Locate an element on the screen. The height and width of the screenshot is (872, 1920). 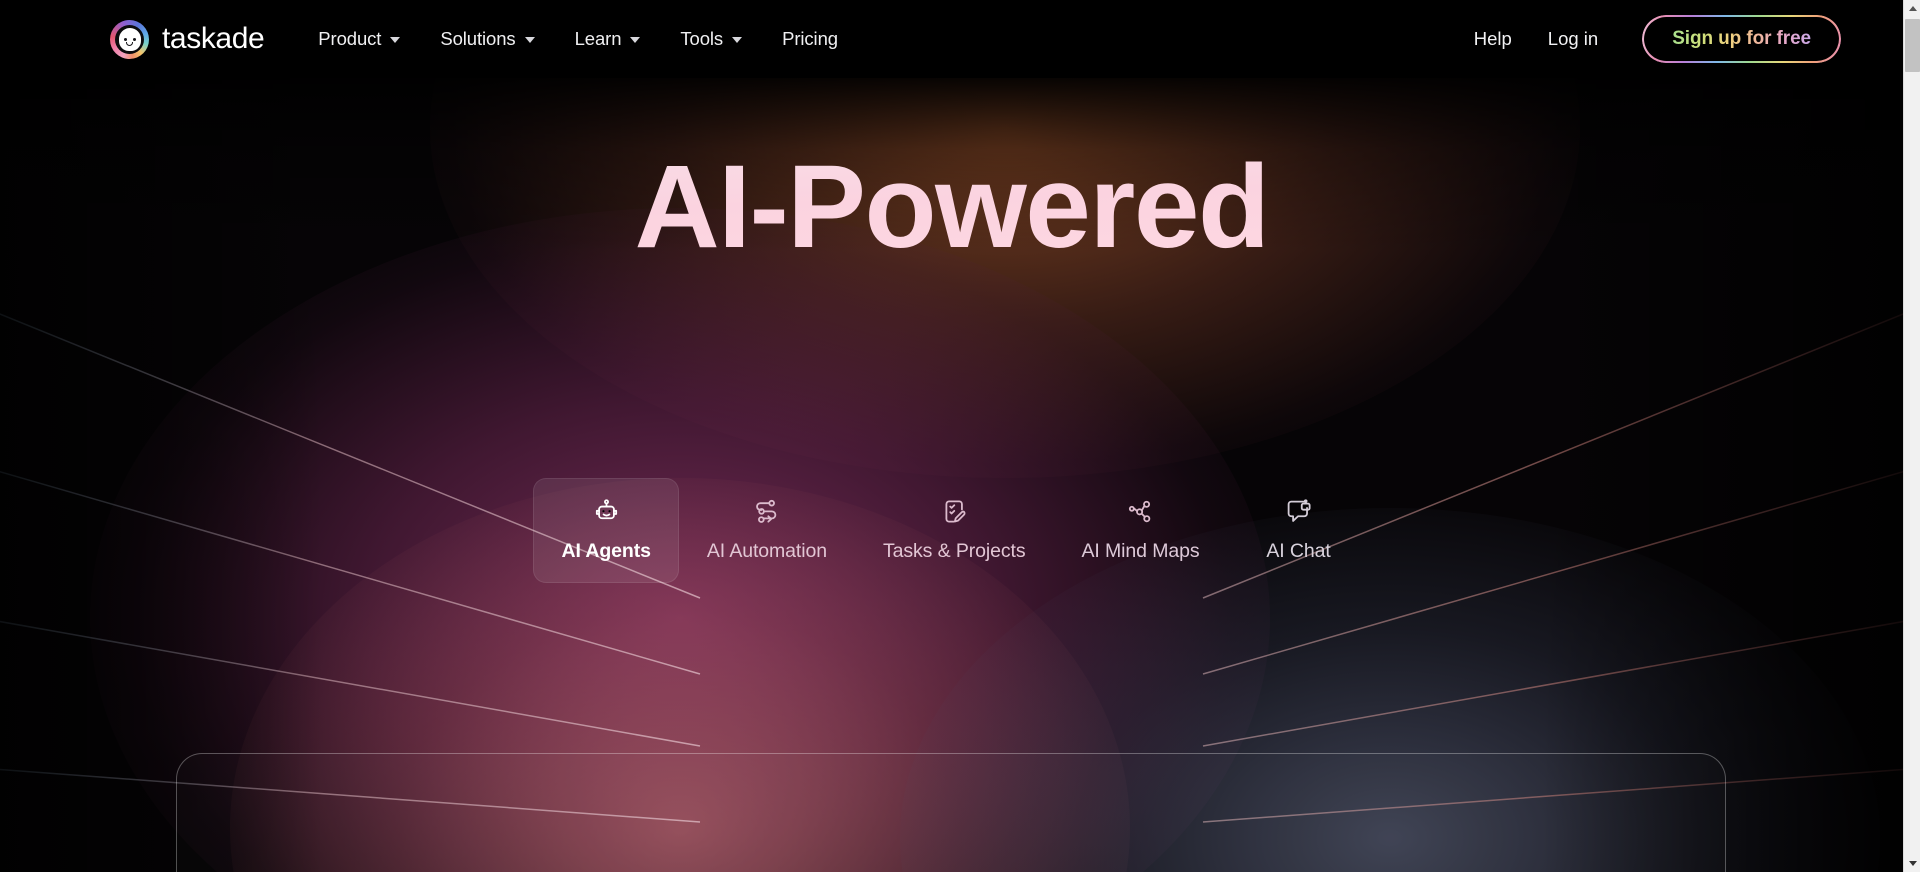
nav-item-label: Learn is located at coordinates (598, 38).